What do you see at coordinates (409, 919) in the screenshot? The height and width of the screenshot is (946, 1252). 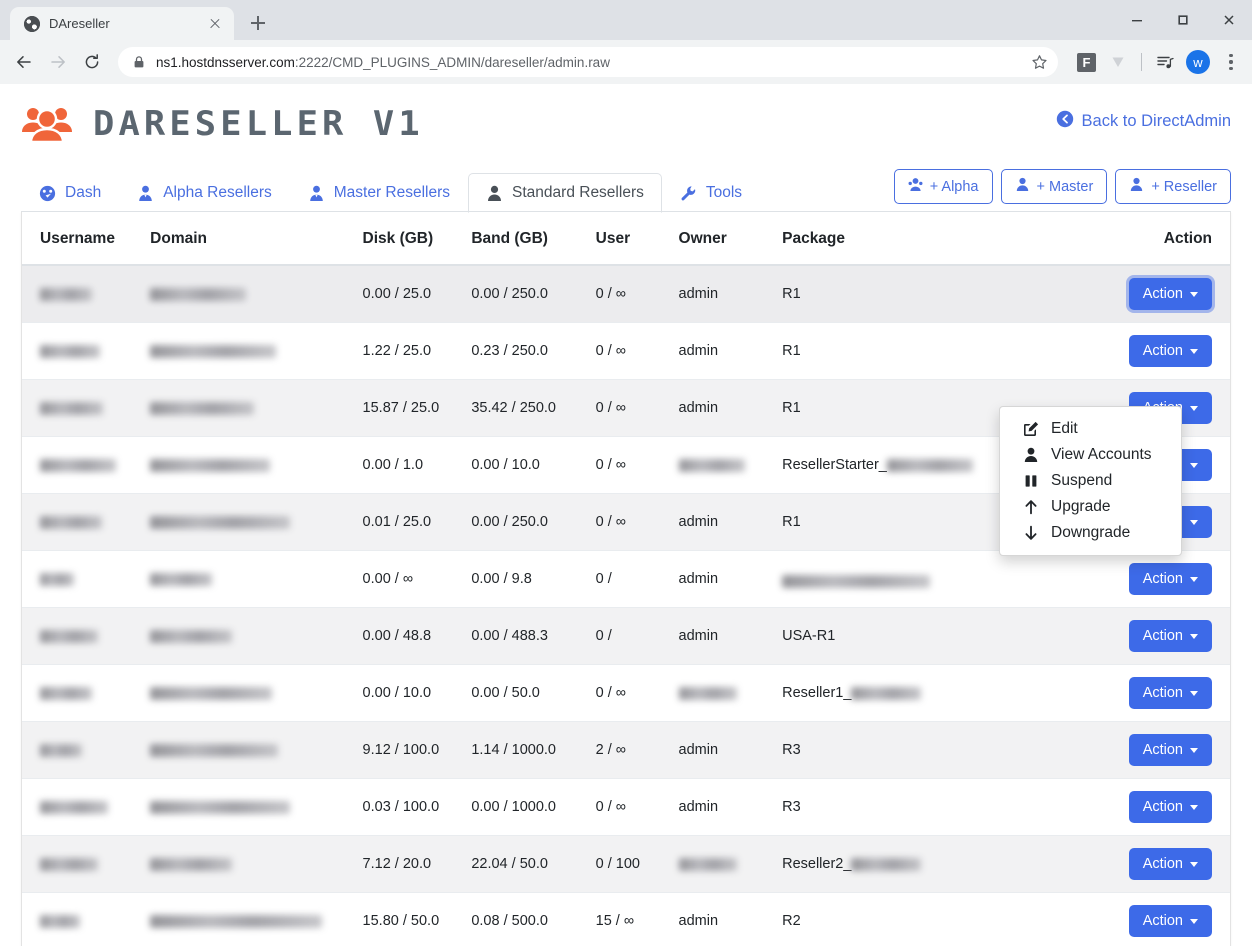 I see `cell-disk: 15.80 / 50.0` at bounding box center [409, 919].